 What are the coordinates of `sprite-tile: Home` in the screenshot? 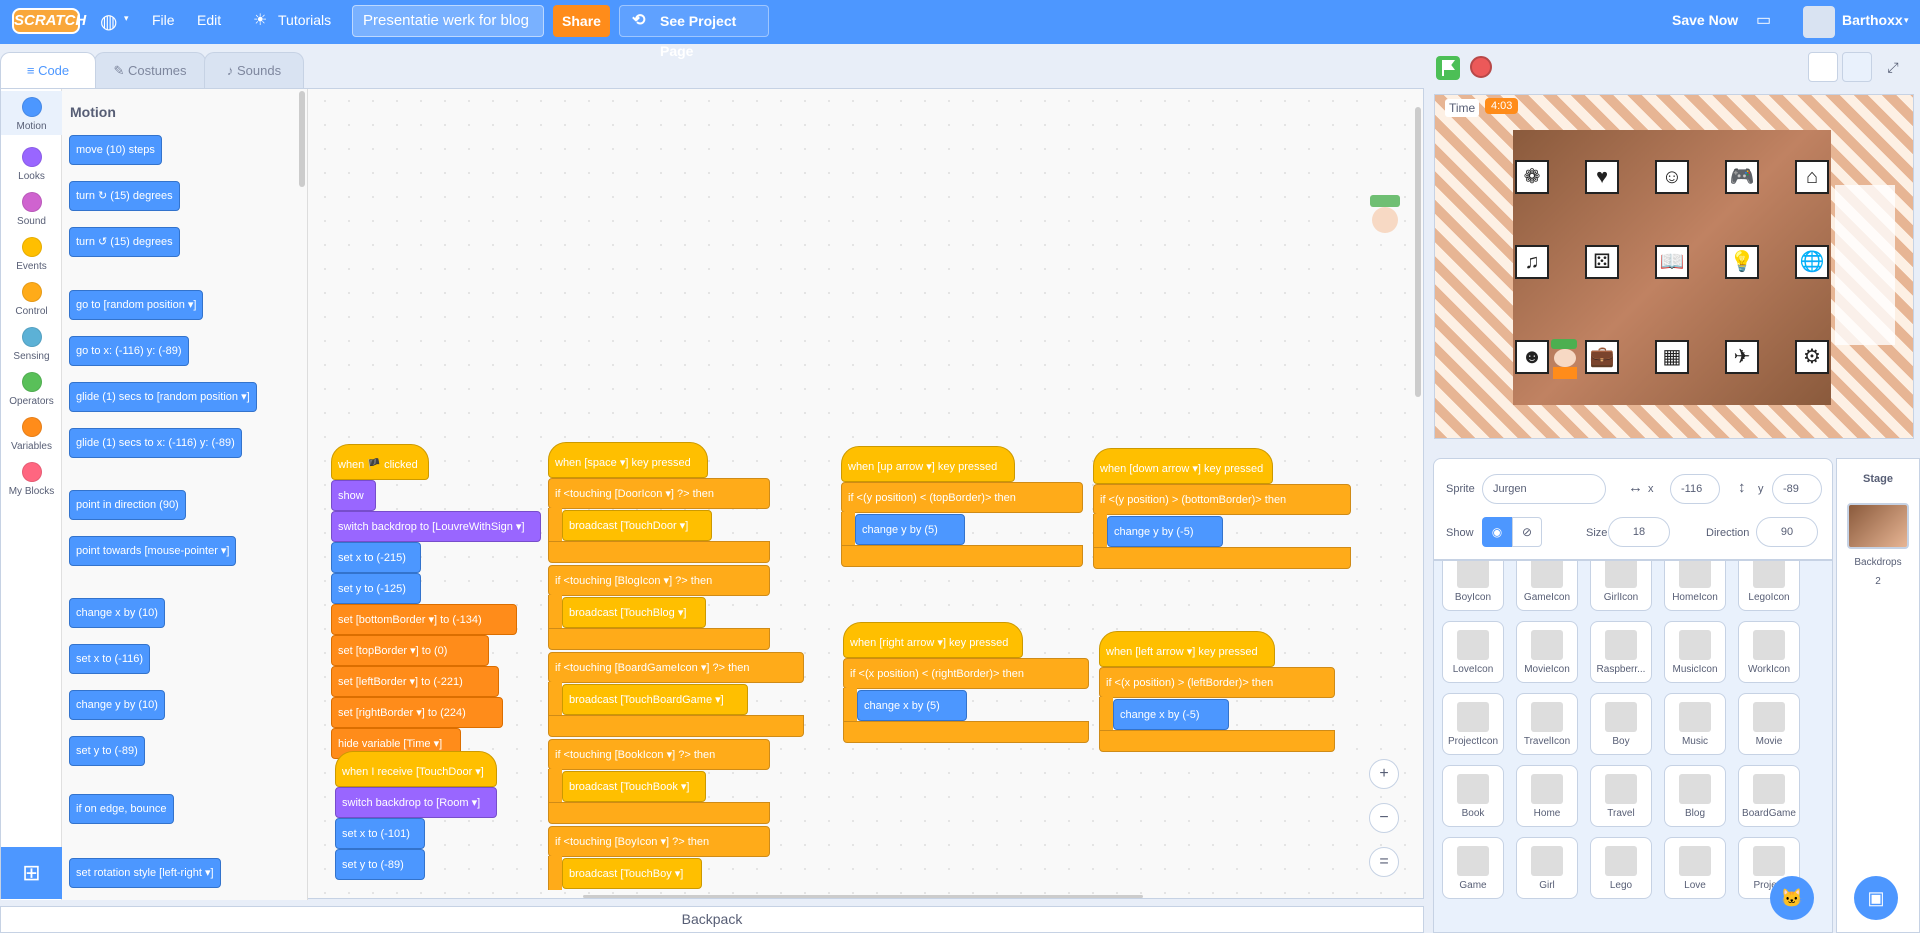 It's located at (1547, 796).